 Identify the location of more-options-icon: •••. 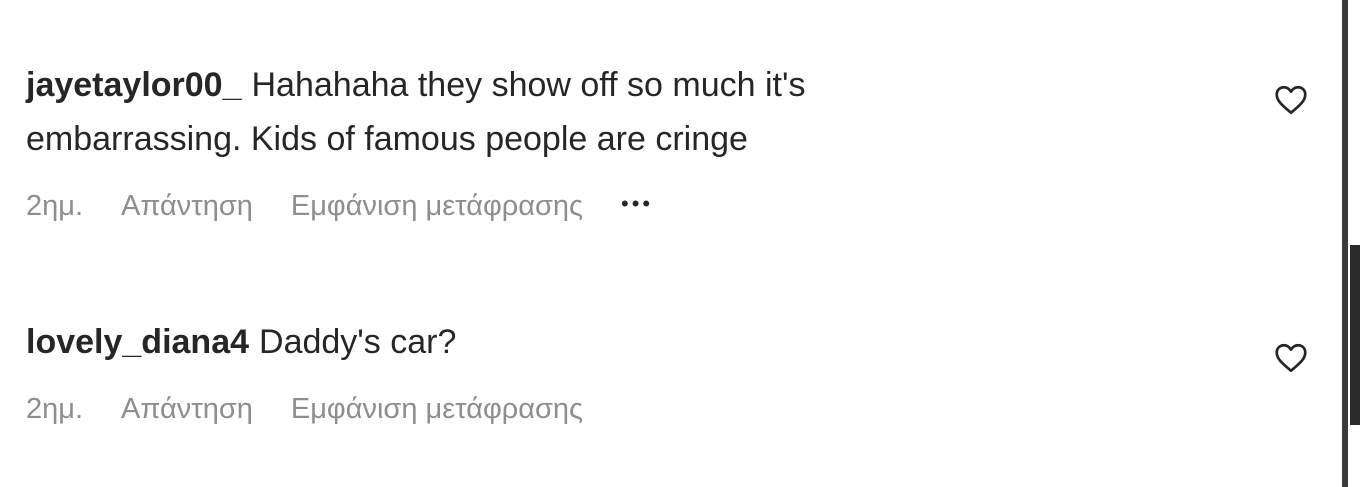
(637, 204).